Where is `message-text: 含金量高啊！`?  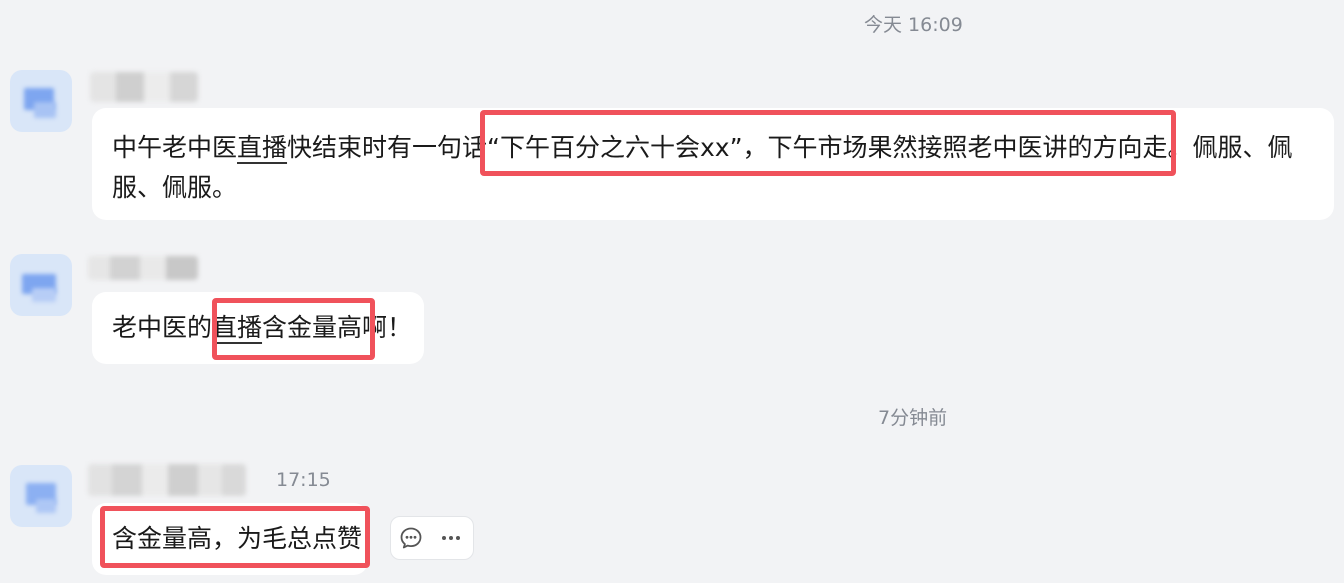
message-text: 含金量高啊！ is located at coordinates (337, 327).